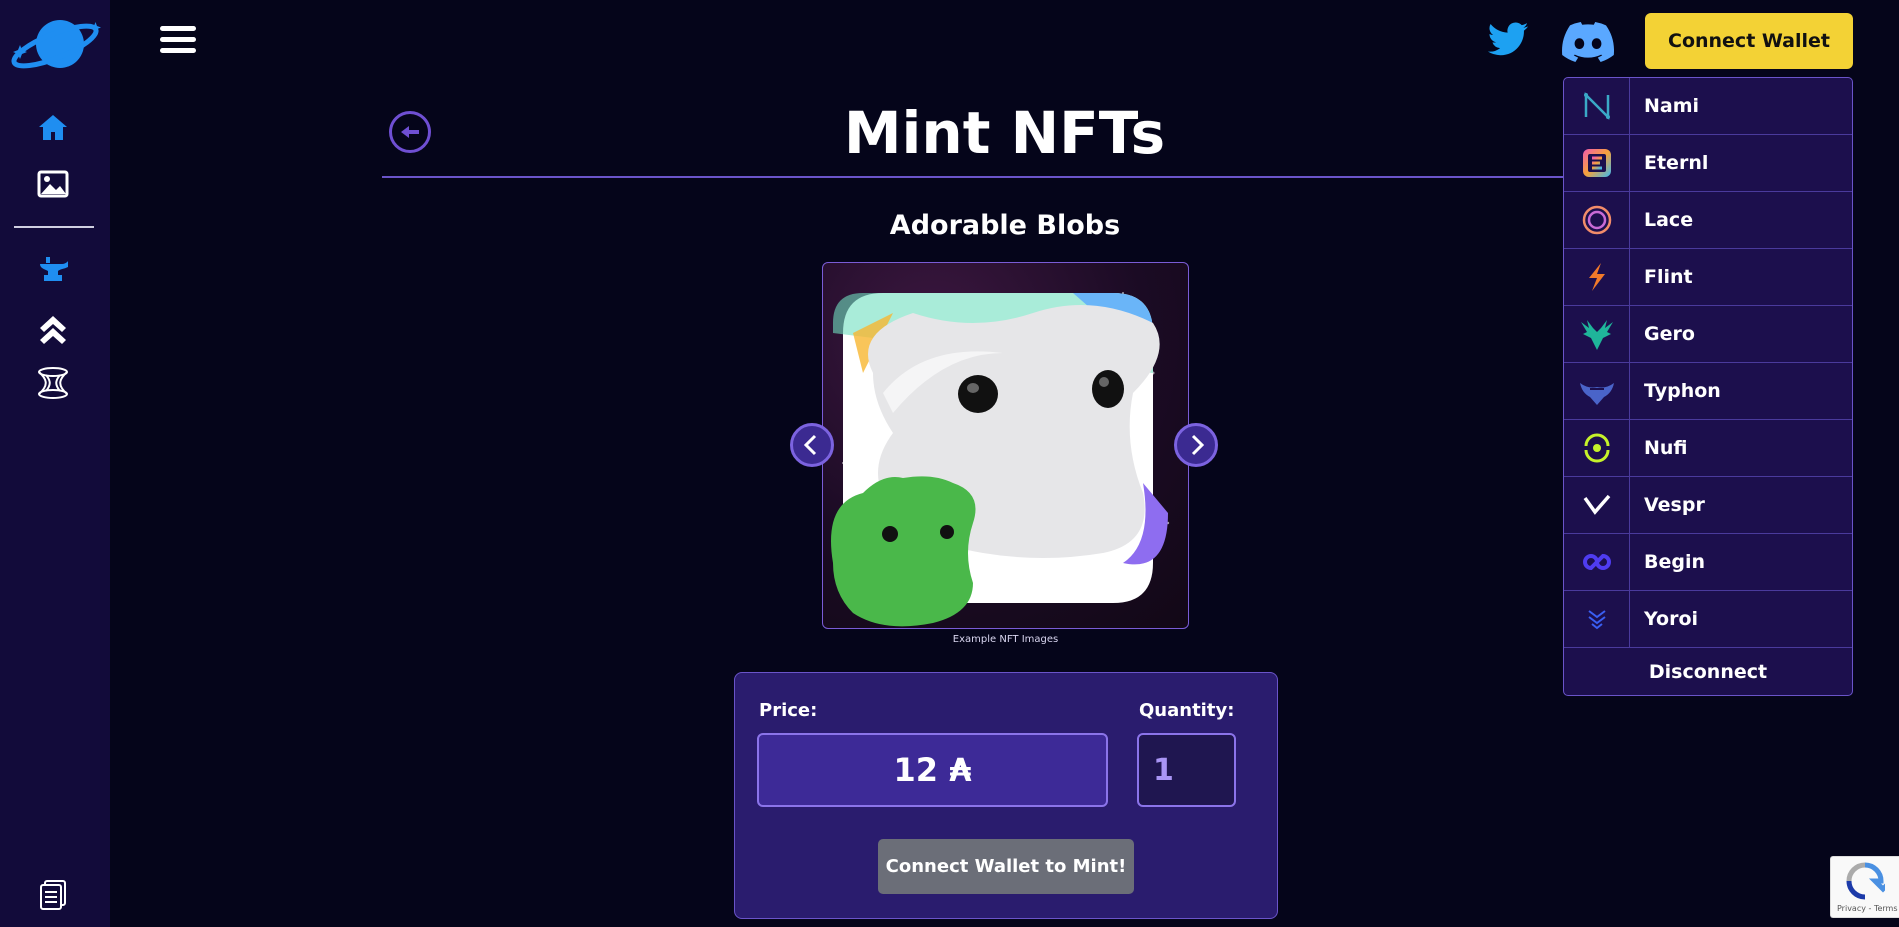 This screenshot has width=1899, height=927. I want to click on wallet-item-flint: Flint, so click(1708, 277).